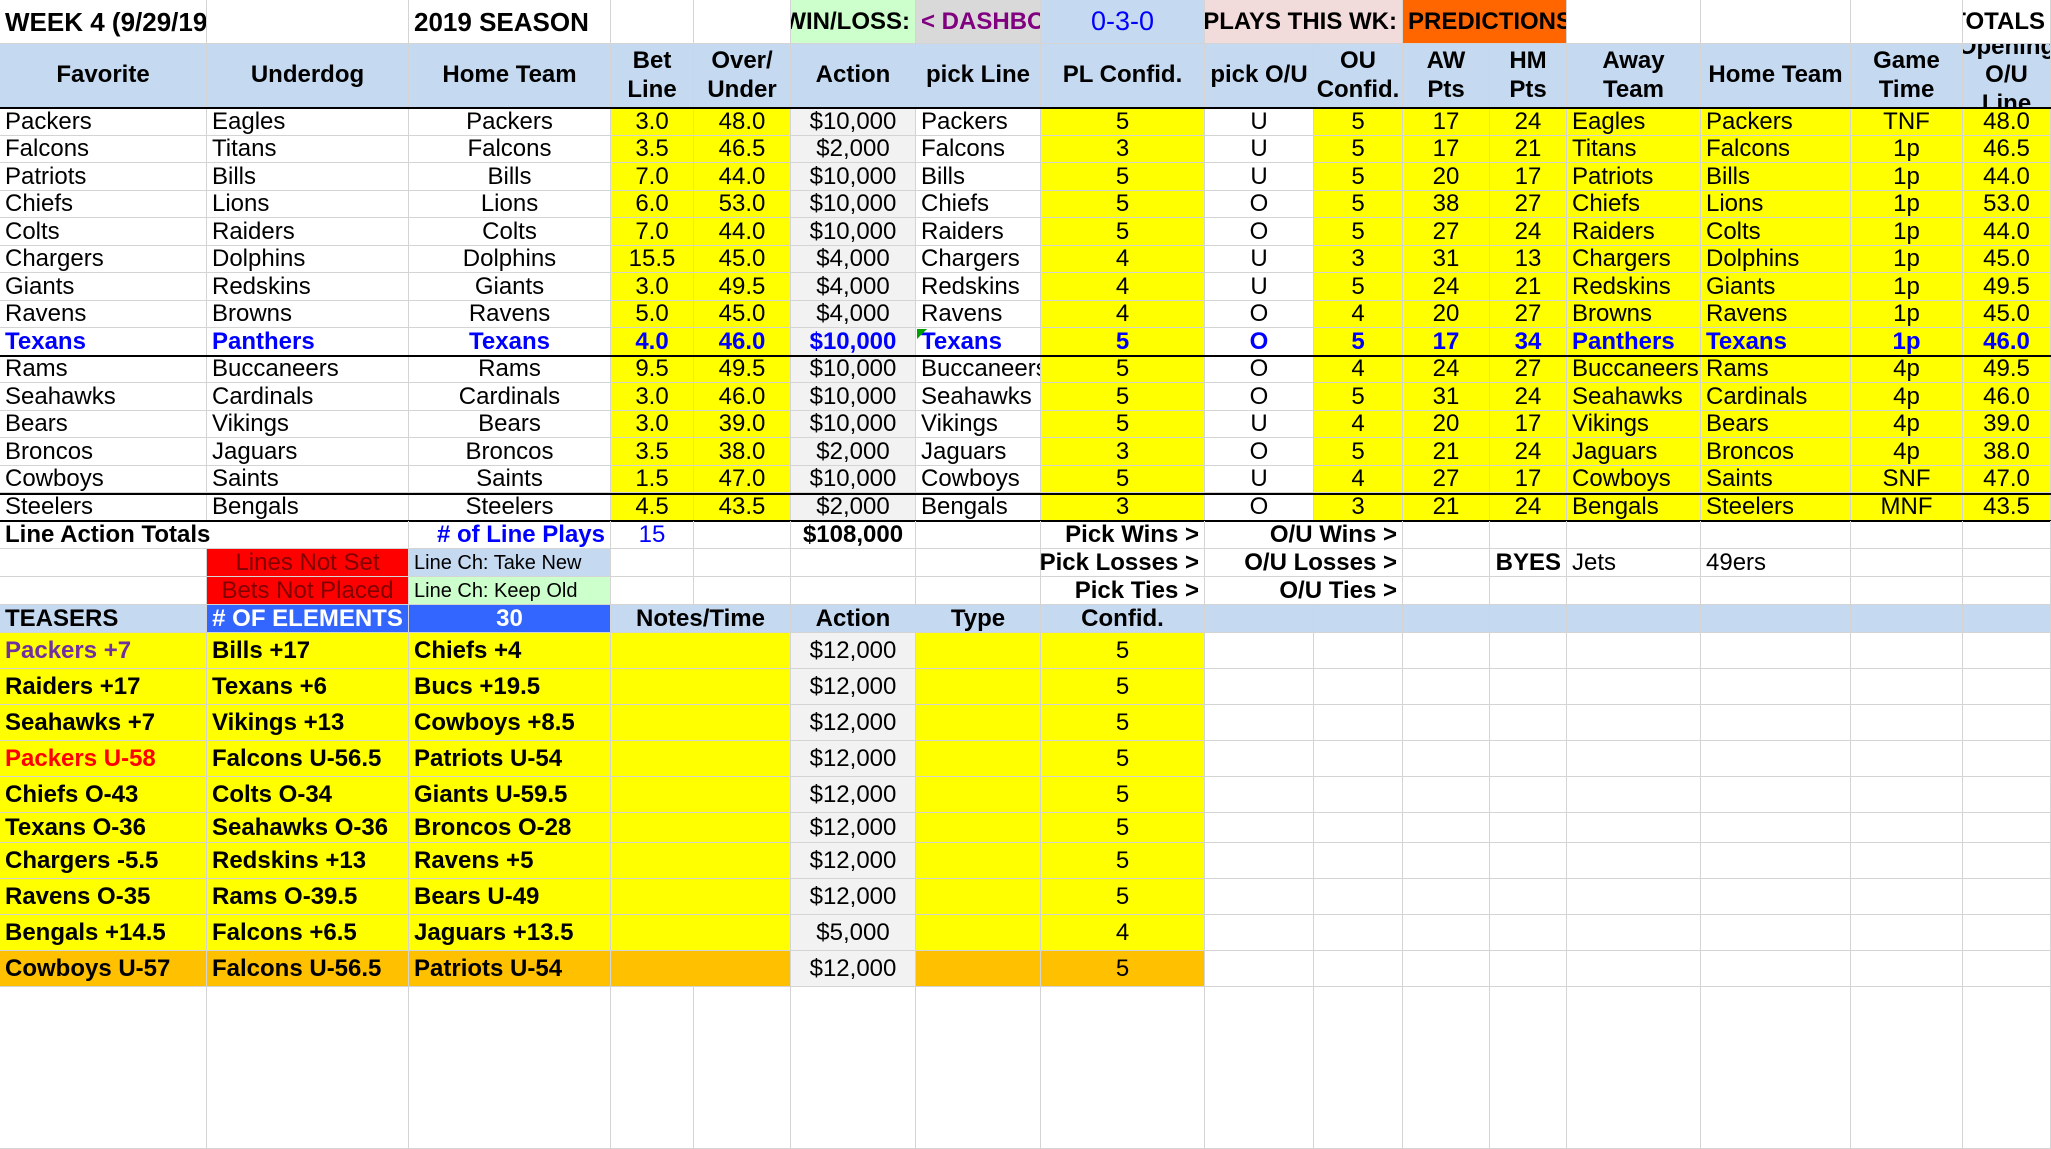  What do you see at coordinates (1907, 507) in the screenshot?
I see `game-cell-game-time: MNF` at bounding box center [1907, 507].